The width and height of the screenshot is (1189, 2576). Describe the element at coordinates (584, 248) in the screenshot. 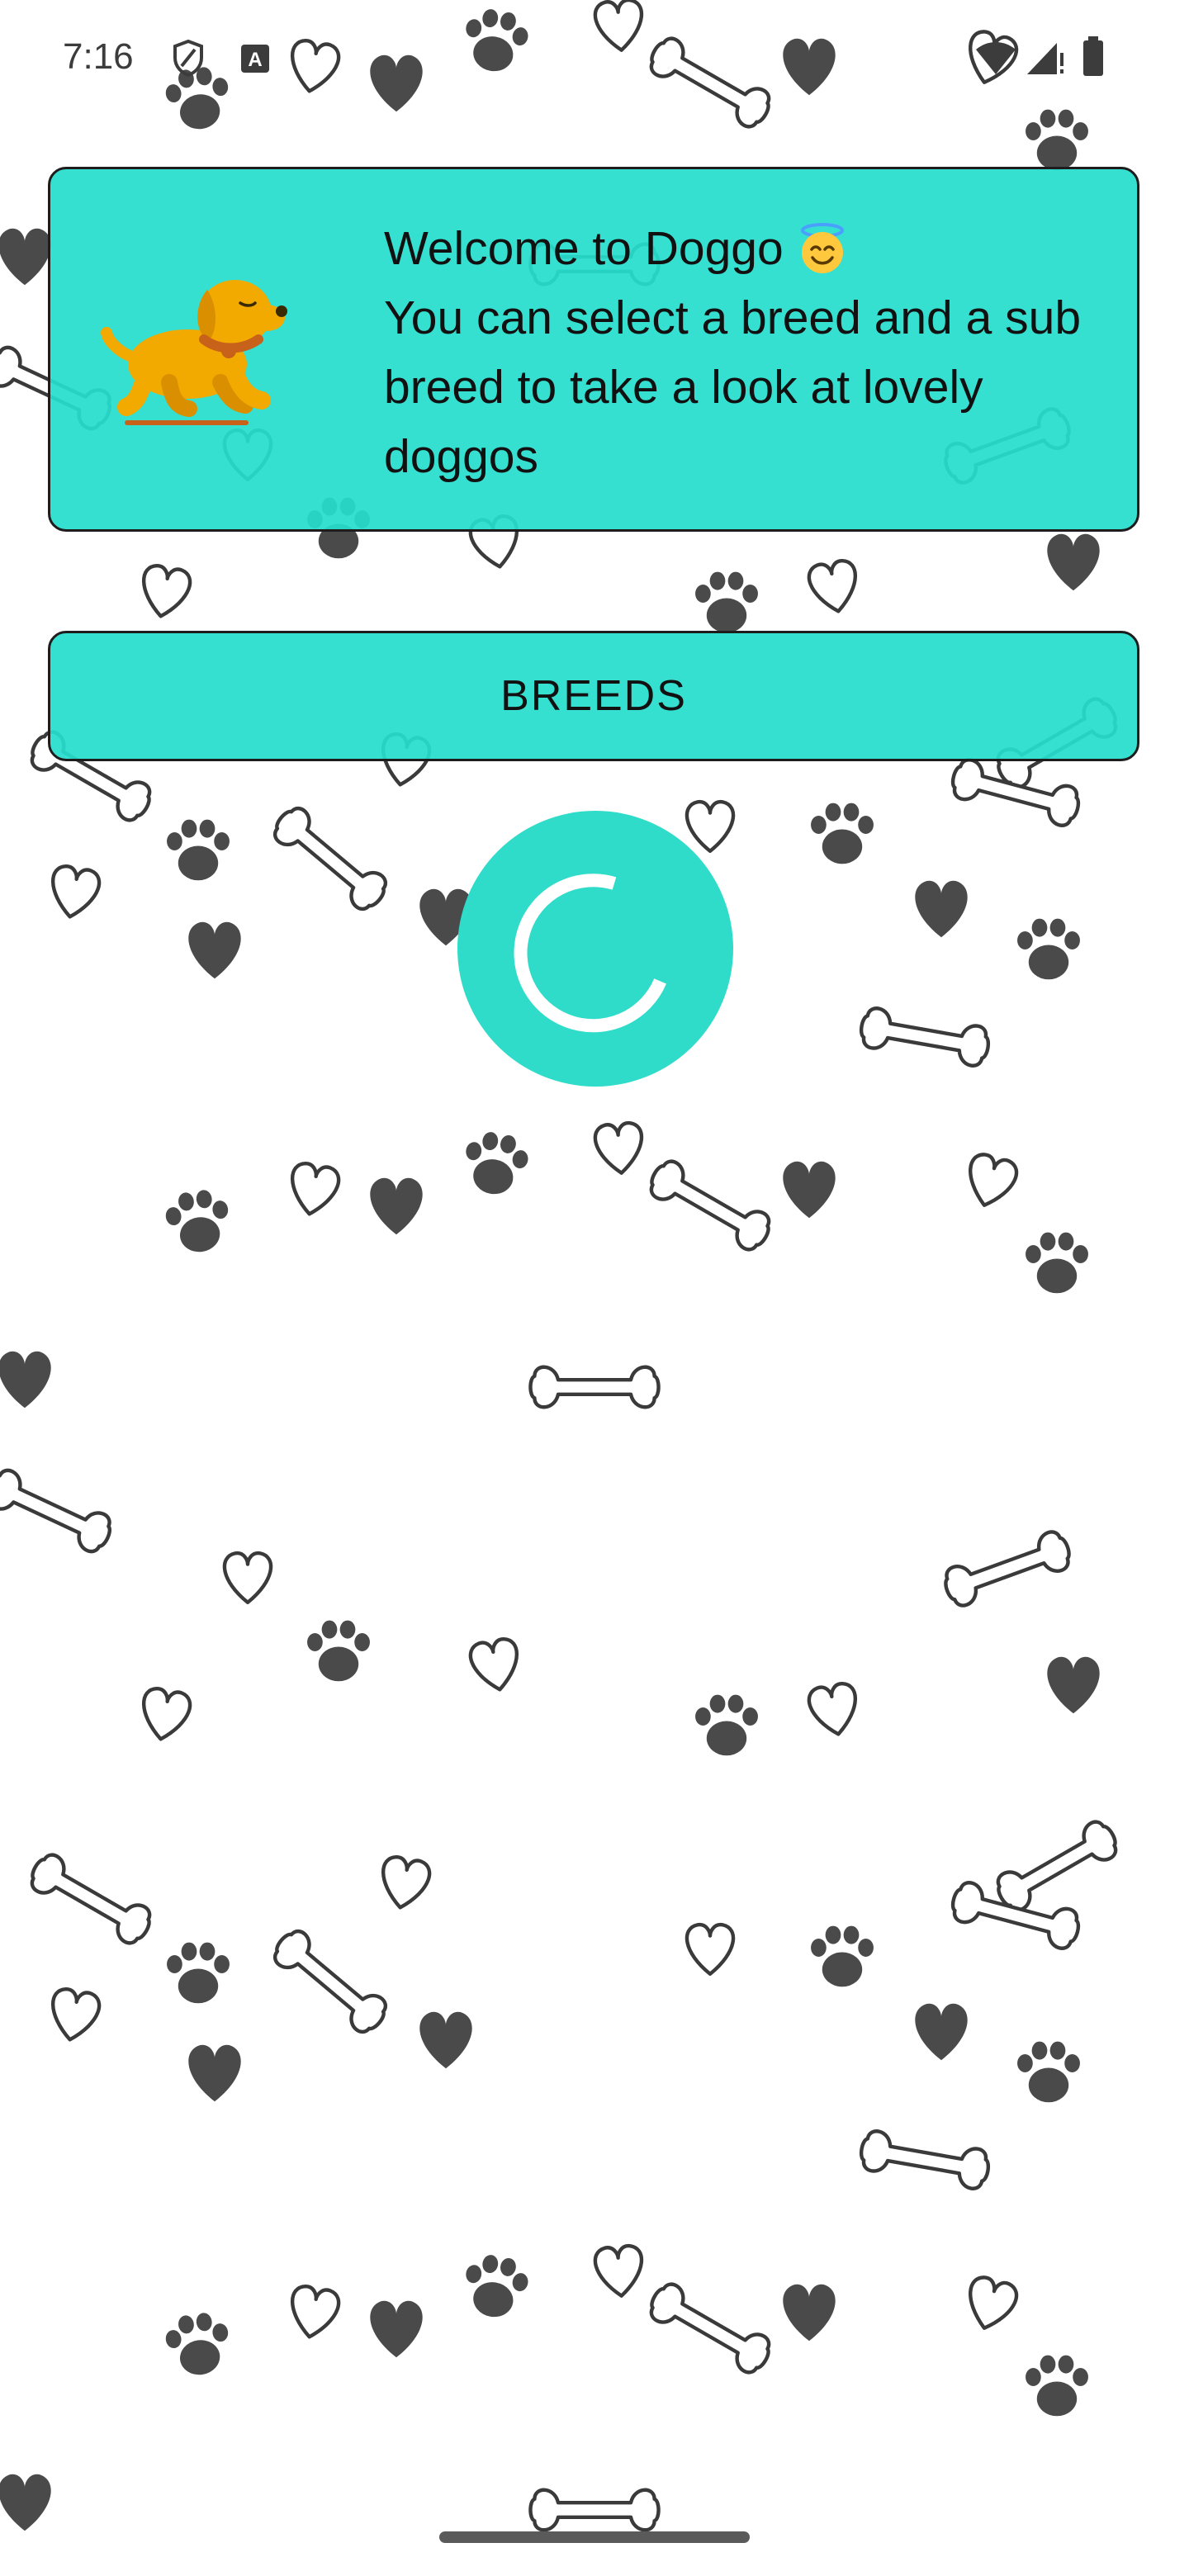

I see `welcome-title: Welcome to Doggo` at that location.